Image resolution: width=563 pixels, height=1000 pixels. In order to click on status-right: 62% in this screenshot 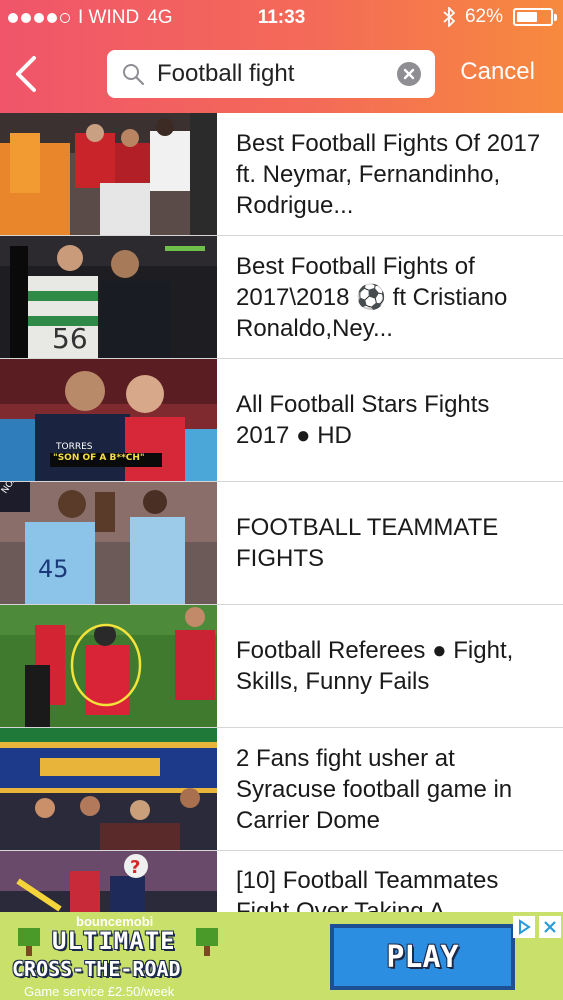, I will do `click(500, 17)`.